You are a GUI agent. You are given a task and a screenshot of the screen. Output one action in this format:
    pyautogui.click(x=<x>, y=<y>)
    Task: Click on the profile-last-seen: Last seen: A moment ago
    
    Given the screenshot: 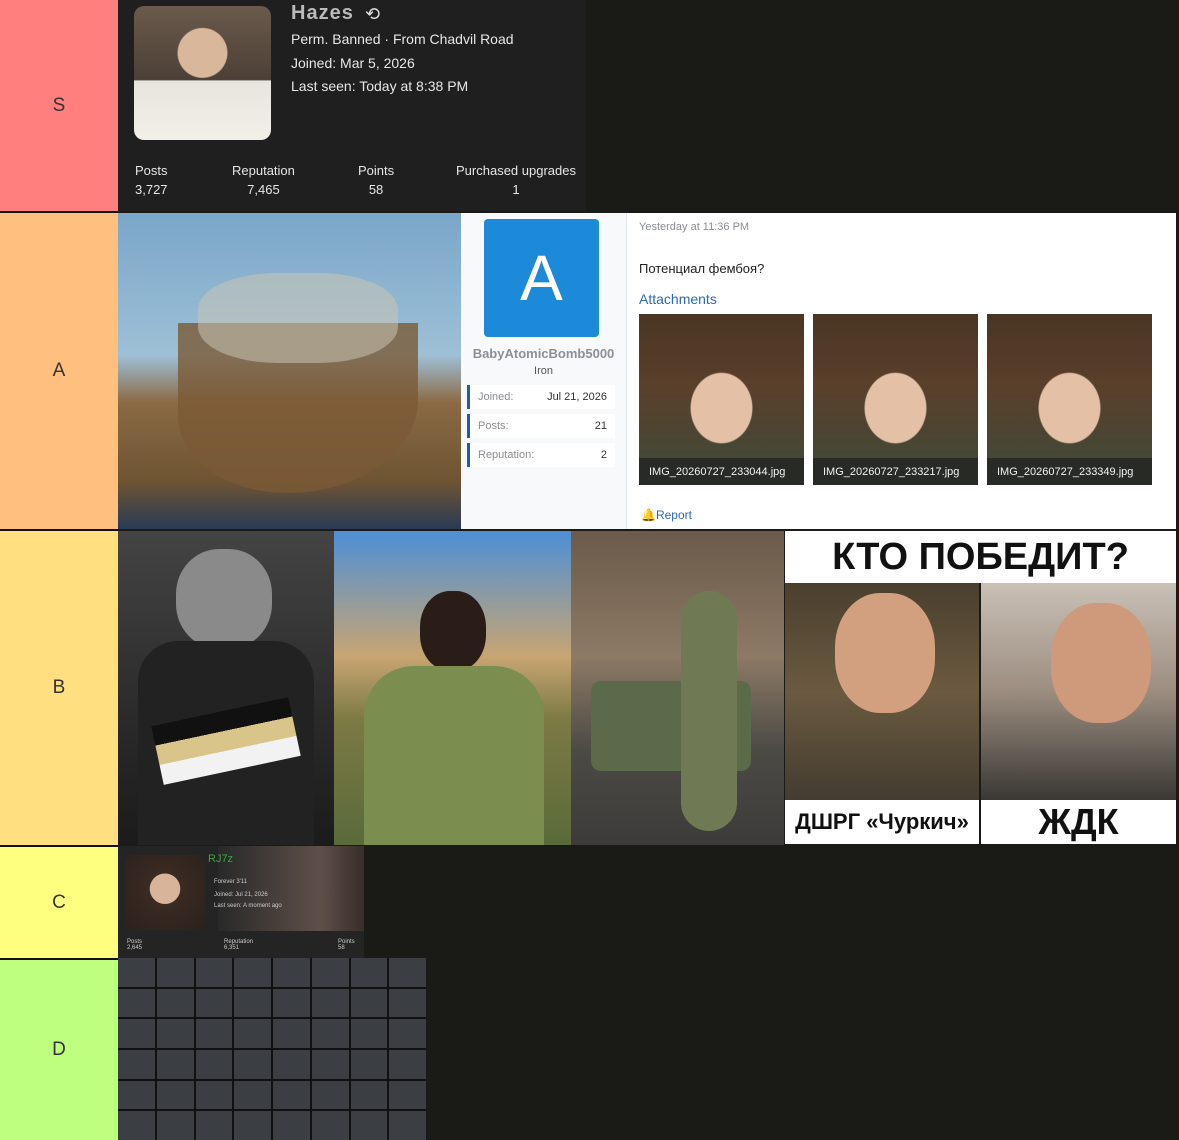 What is the action you would take?
    pyautogui.click(x=248, y=906)
    